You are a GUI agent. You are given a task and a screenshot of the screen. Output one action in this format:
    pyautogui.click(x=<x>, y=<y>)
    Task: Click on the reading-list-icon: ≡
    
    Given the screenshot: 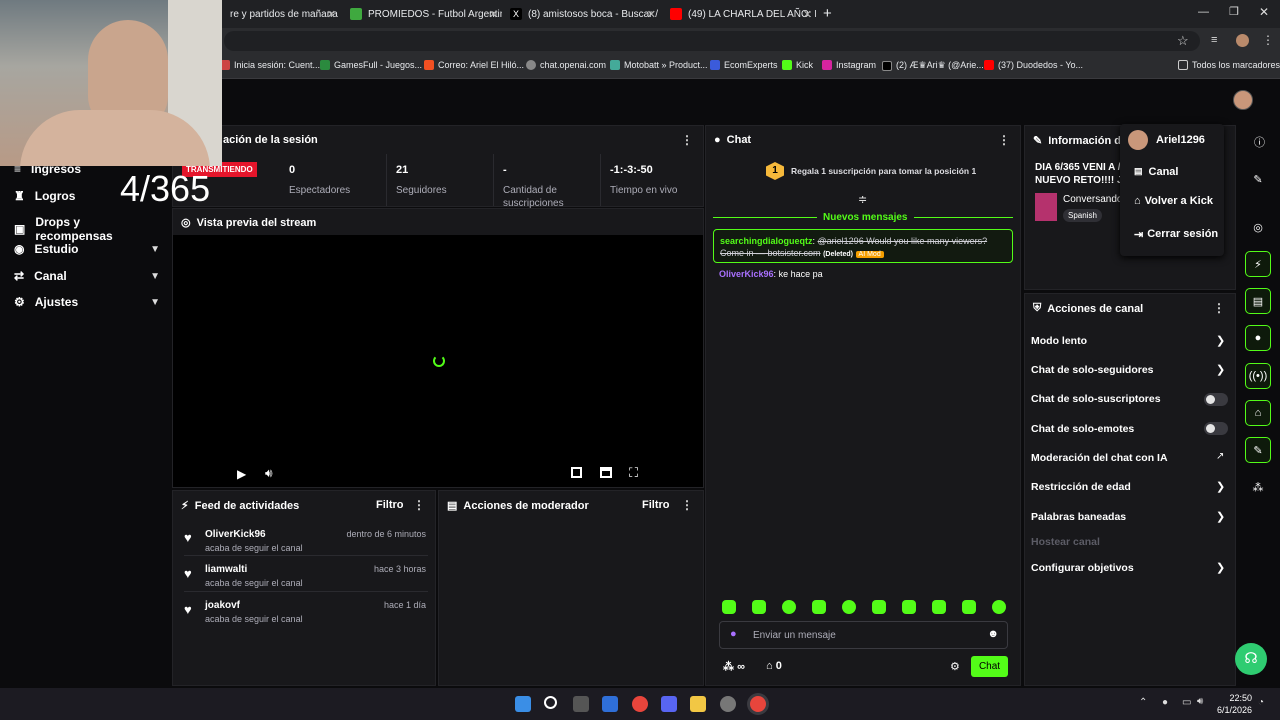 What is the action you would take?
    pyautogui.click(x=1214, y=40)
    